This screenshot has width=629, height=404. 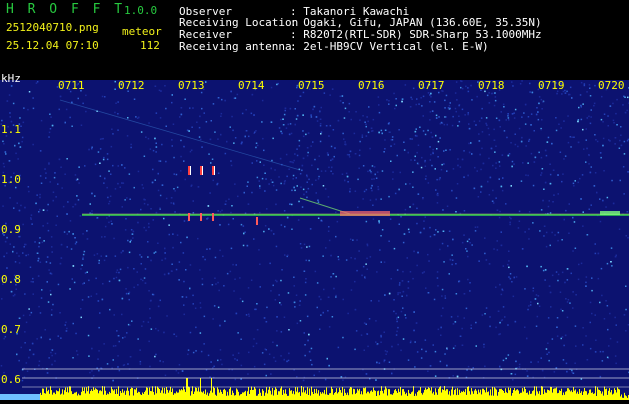 I want to click on freq-tick-0-8: 0.8, so click(x=11, y=280).